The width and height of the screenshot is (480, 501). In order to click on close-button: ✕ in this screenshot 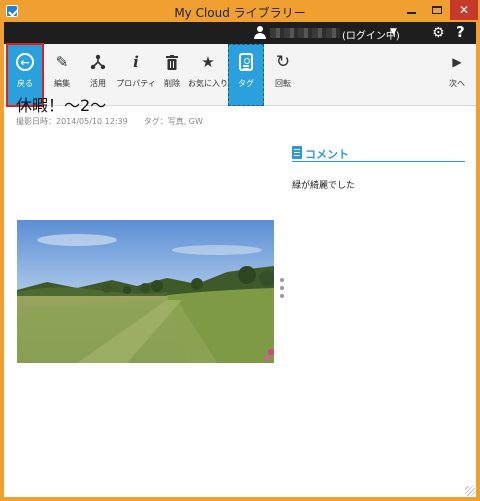, I will do `click(464, 10)`.